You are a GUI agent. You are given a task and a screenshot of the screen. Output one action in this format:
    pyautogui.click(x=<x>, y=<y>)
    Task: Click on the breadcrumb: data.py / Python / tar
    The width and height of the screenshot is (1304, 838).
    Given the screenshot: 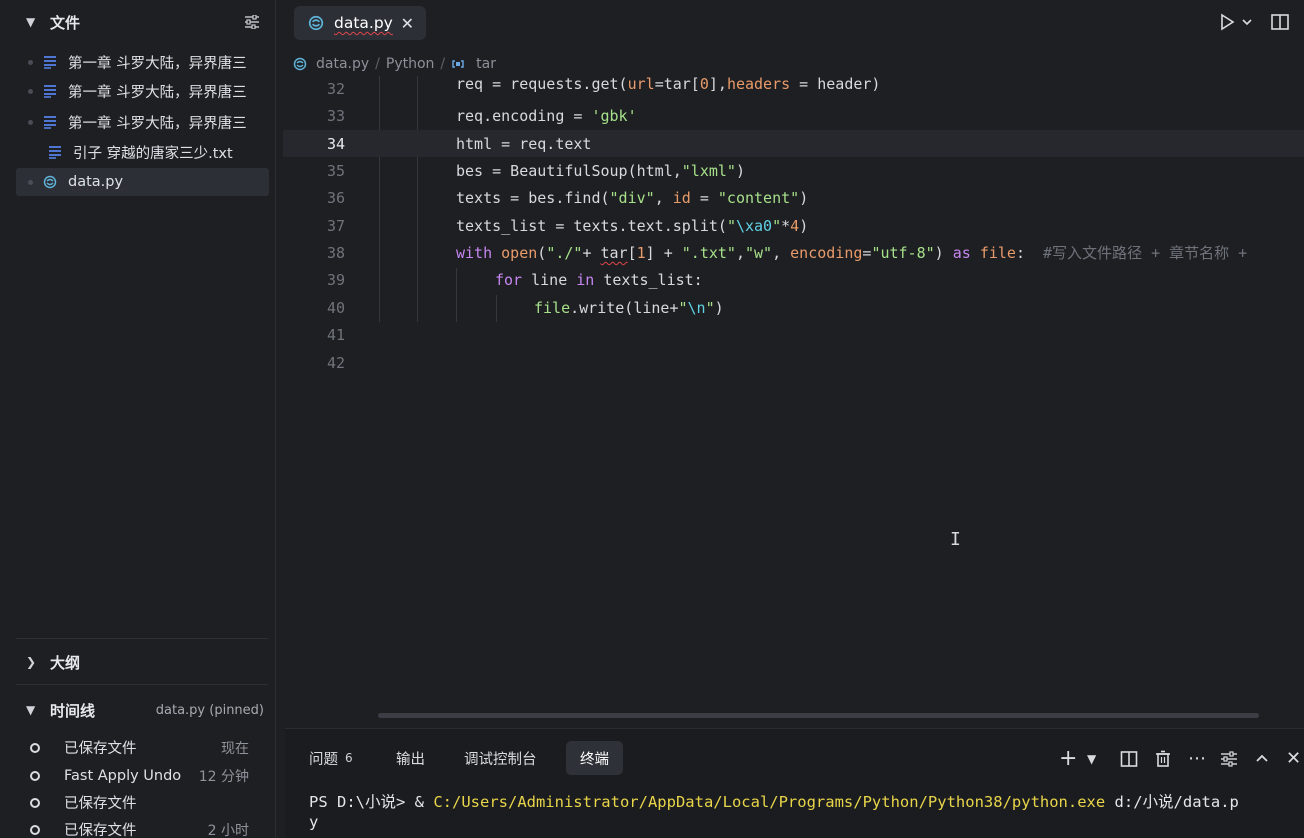 What is the action you would take?
    pyautogui.click(x=394, y=64)
    